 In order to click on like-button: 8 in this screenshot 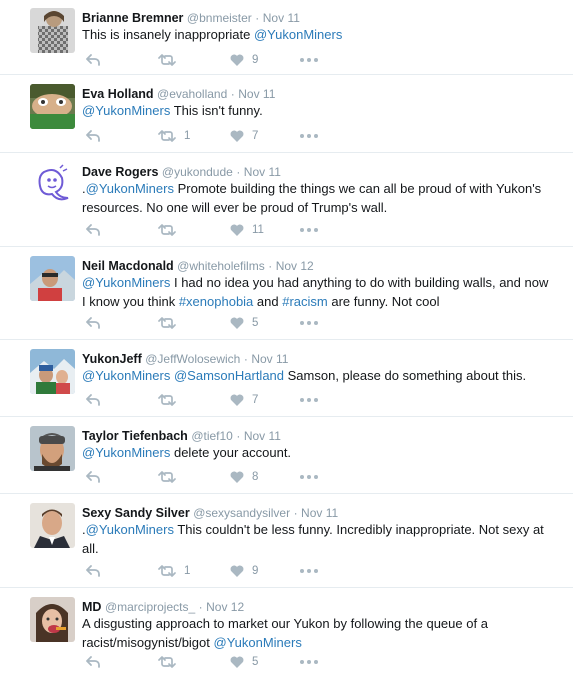, I will do `click(244, 477)`.